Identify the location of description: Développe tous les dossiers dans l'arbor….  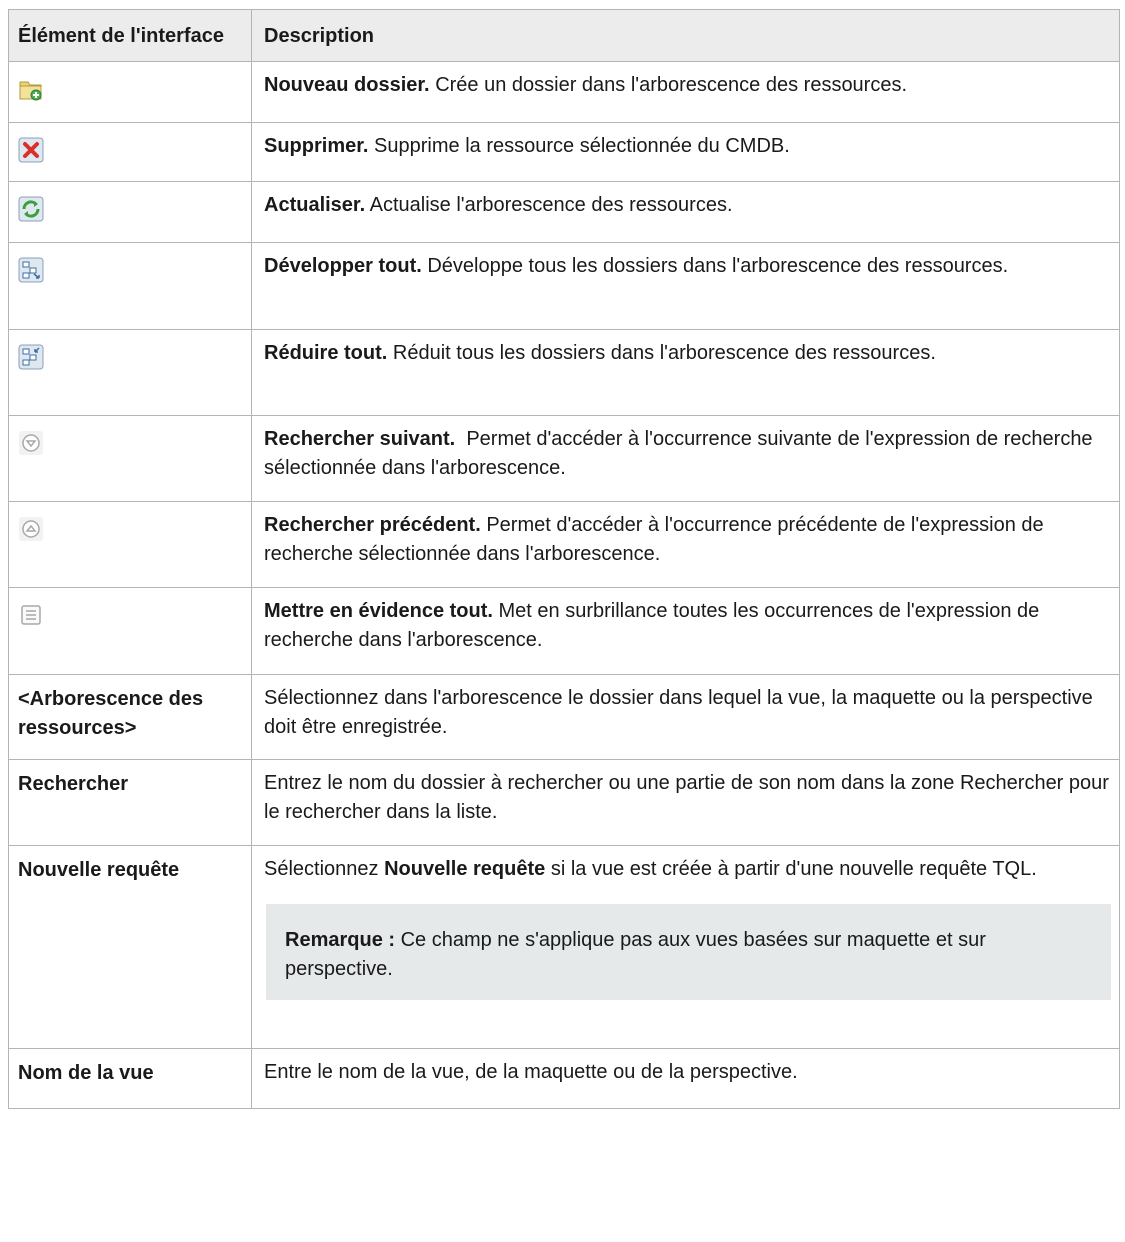
(718, 266).